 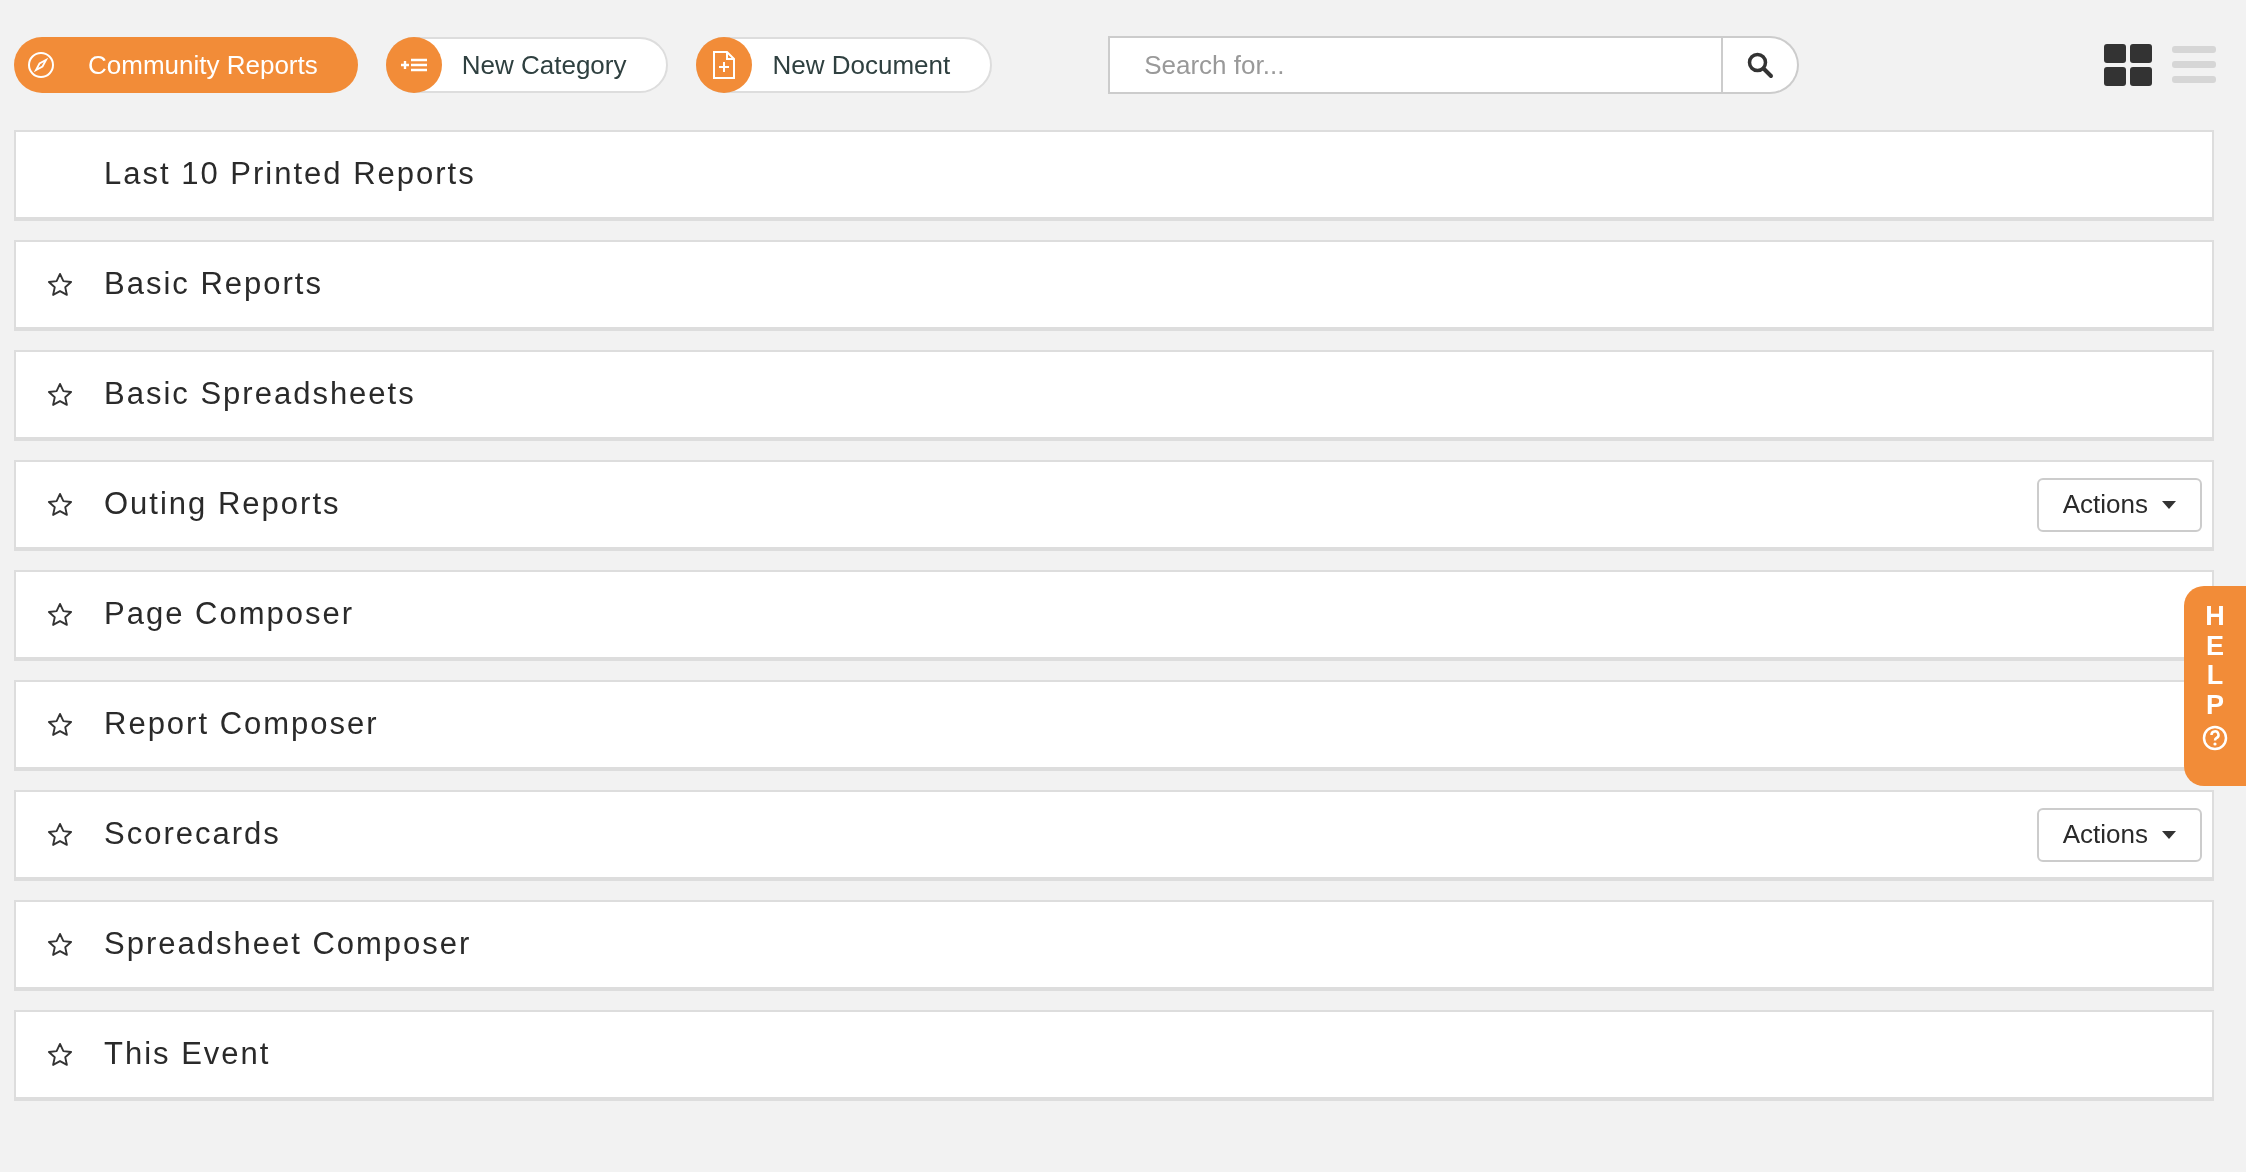 I want to click on row-title: Scorecards, so click(x=192, y=834).